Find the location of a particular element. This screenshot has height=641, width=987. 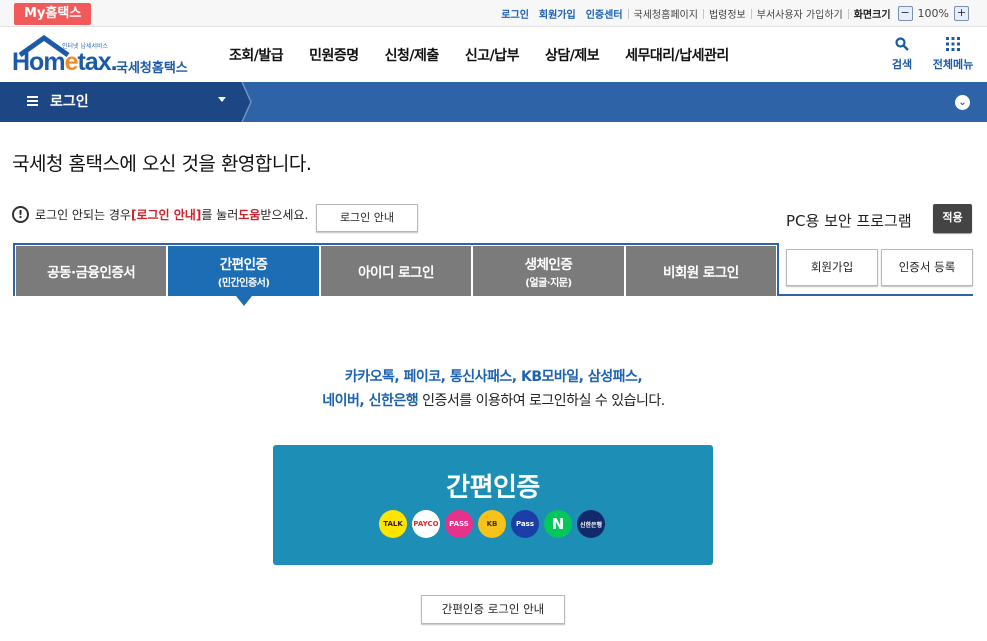

kakao-icon: TALK is located at coordinates (393, 524).